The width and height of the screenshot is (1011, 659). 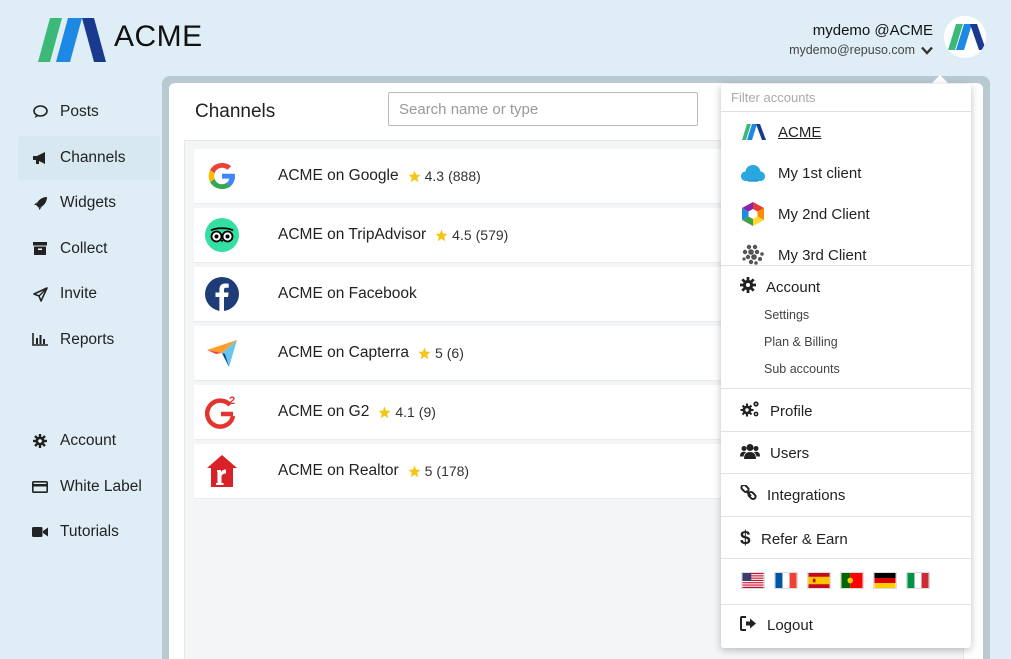 What do you see at coordinates (40, 487) in the screenshot?
I see `credit-card-icon` at bounding box center [40, 487].